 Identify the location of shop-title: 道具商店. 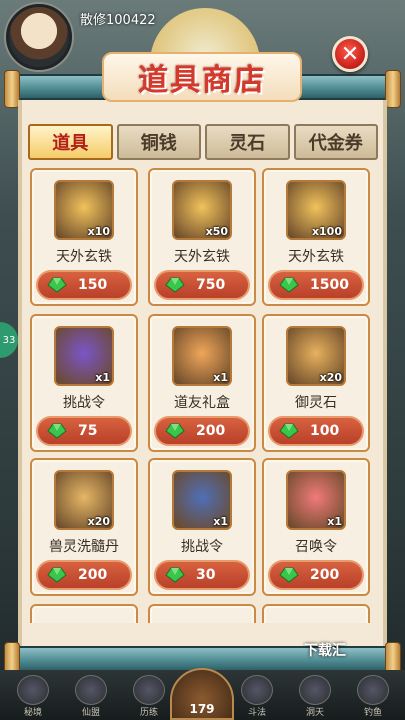
(202, 80).